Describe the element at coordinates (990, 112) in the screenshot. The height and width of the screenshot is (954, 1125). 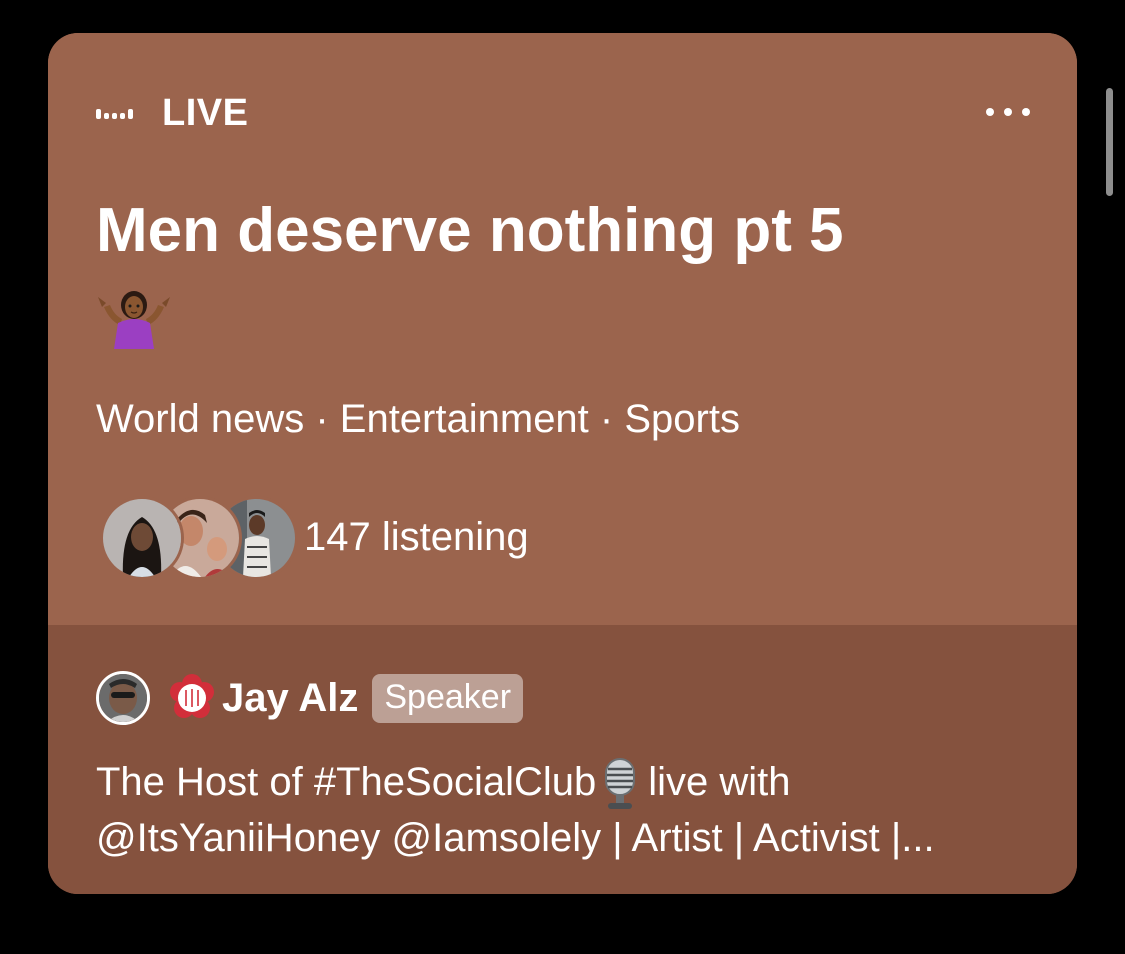
I see `more-horizontal-icon` at that location.